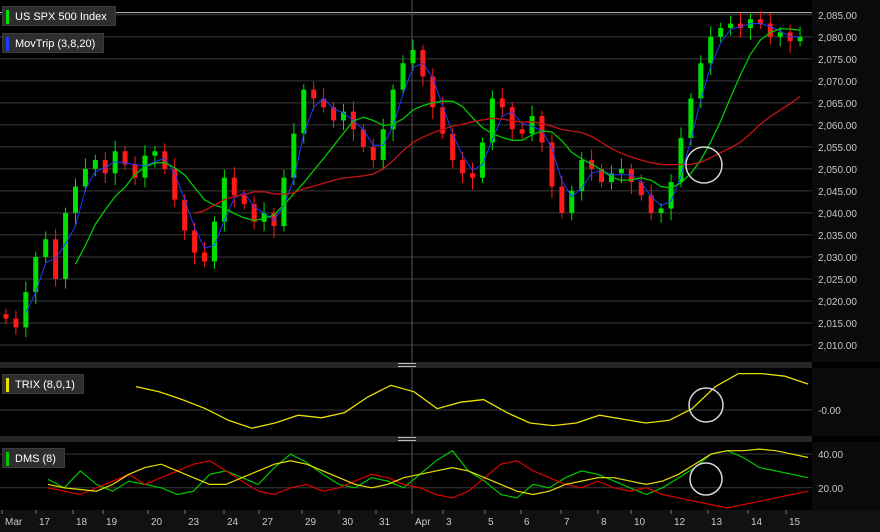 The width and height of the screenshot is (880, 532). What do you see at coordinates (604, 522) in the screenshot?
I see `time-tick-label: 8` at bounding box center [604, 522].